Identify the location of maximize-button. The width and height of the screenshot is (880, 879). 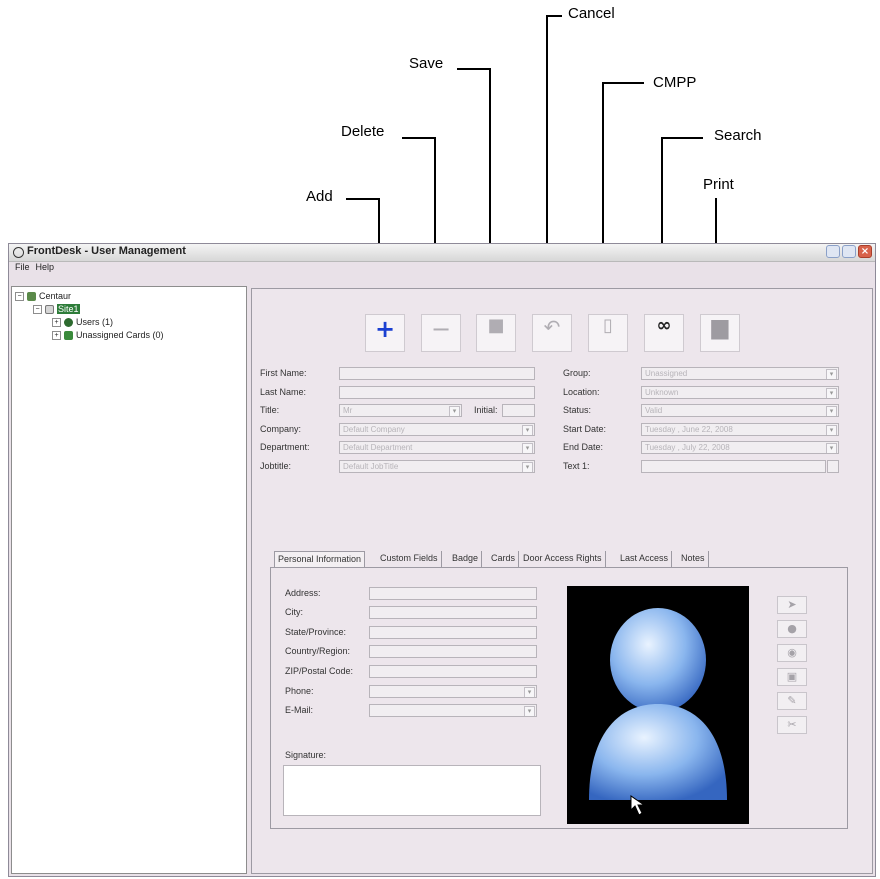
(849, 251).